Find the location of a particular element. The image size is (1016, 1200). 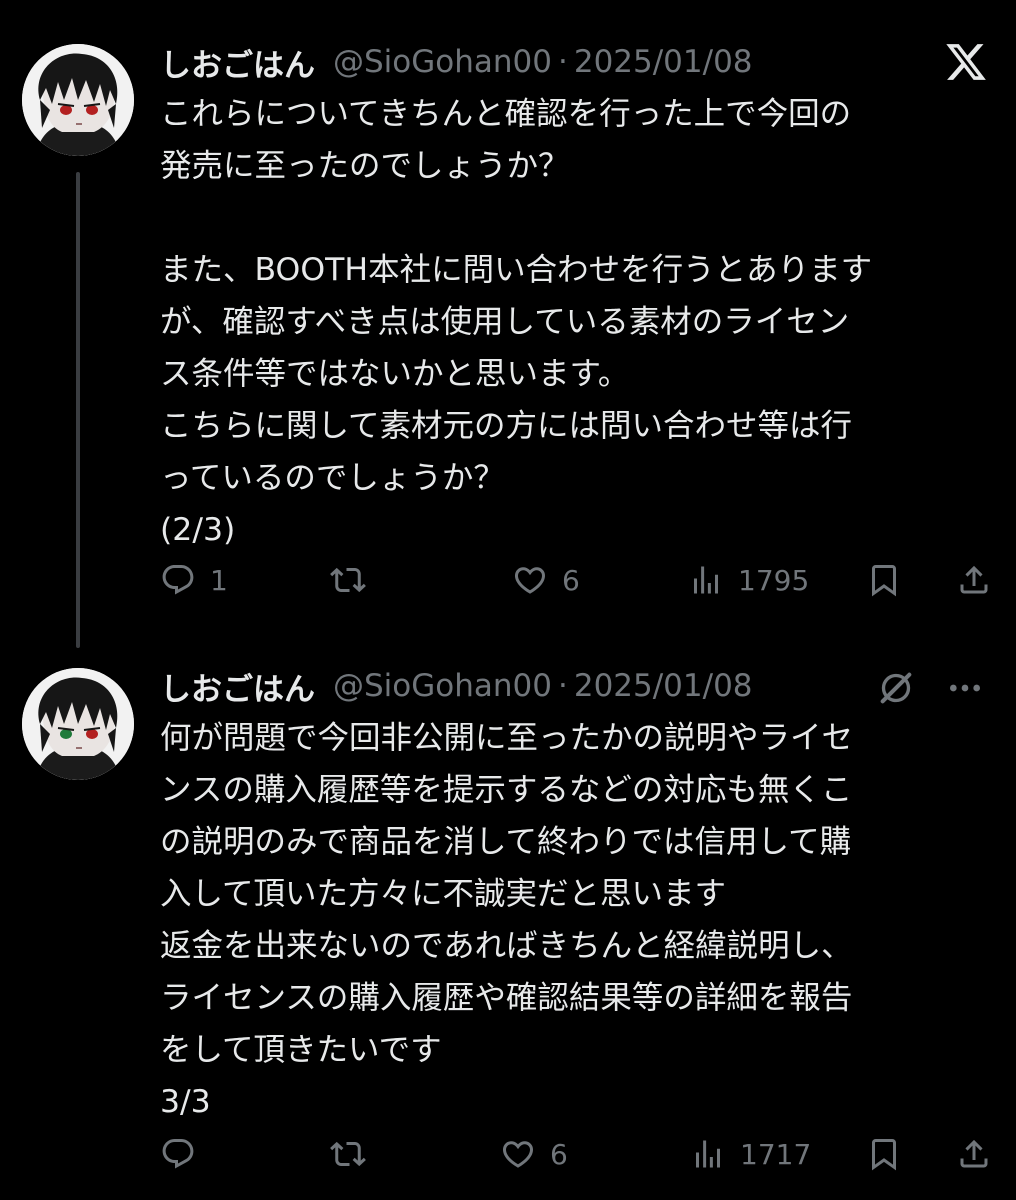

x-logo-icon is located at coordinates (966, 62).